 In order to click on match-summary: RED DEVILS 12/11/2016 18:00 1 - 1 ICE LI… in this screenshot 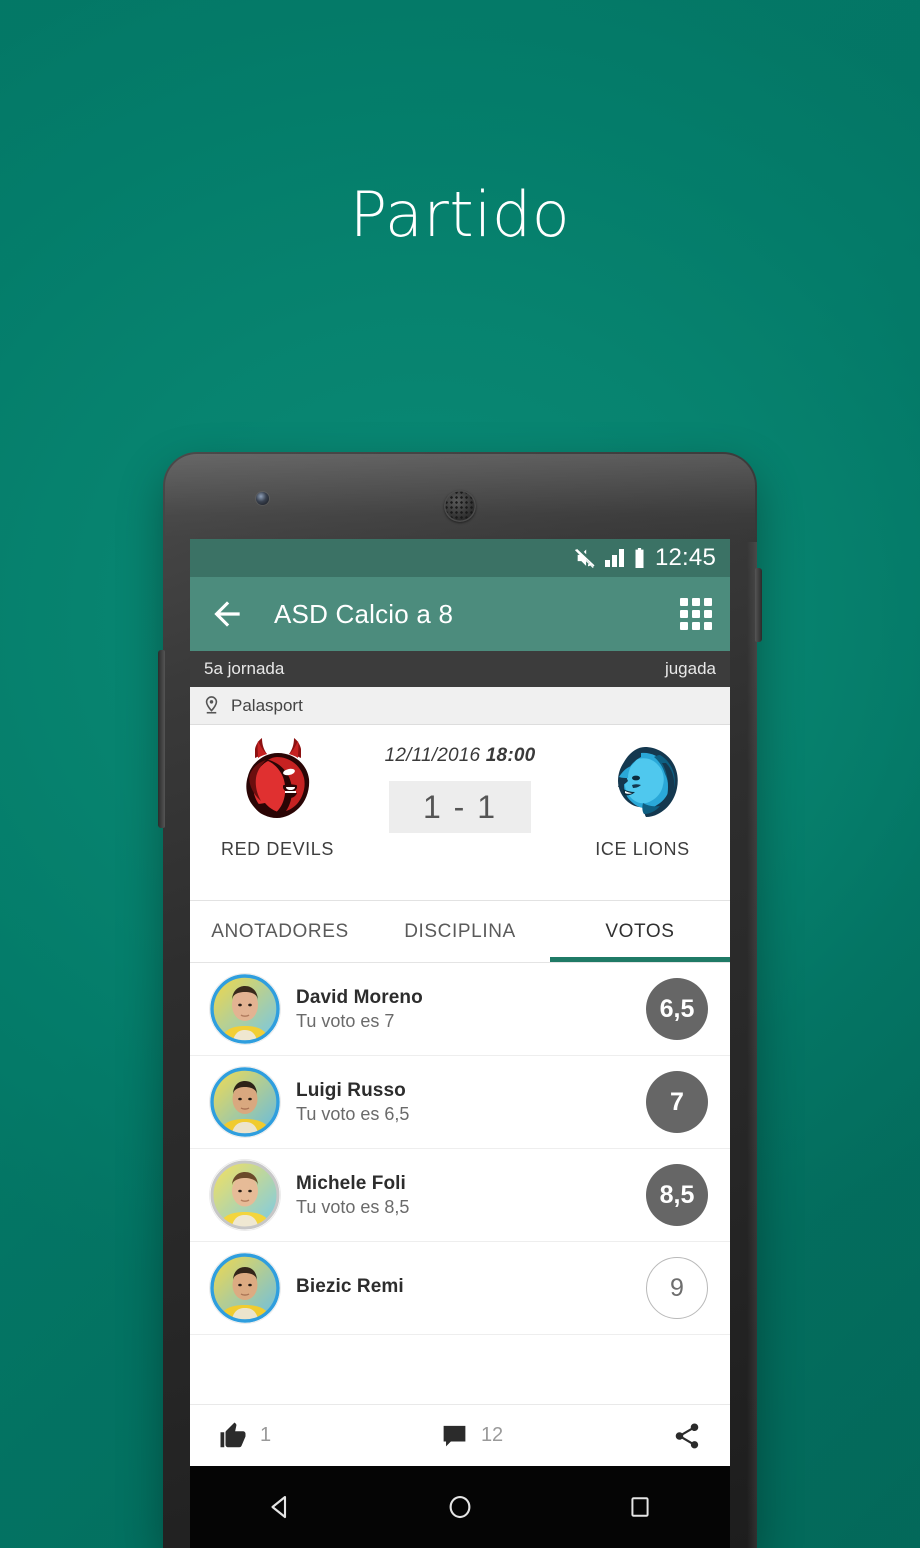, I will do `click(460, 813)`.